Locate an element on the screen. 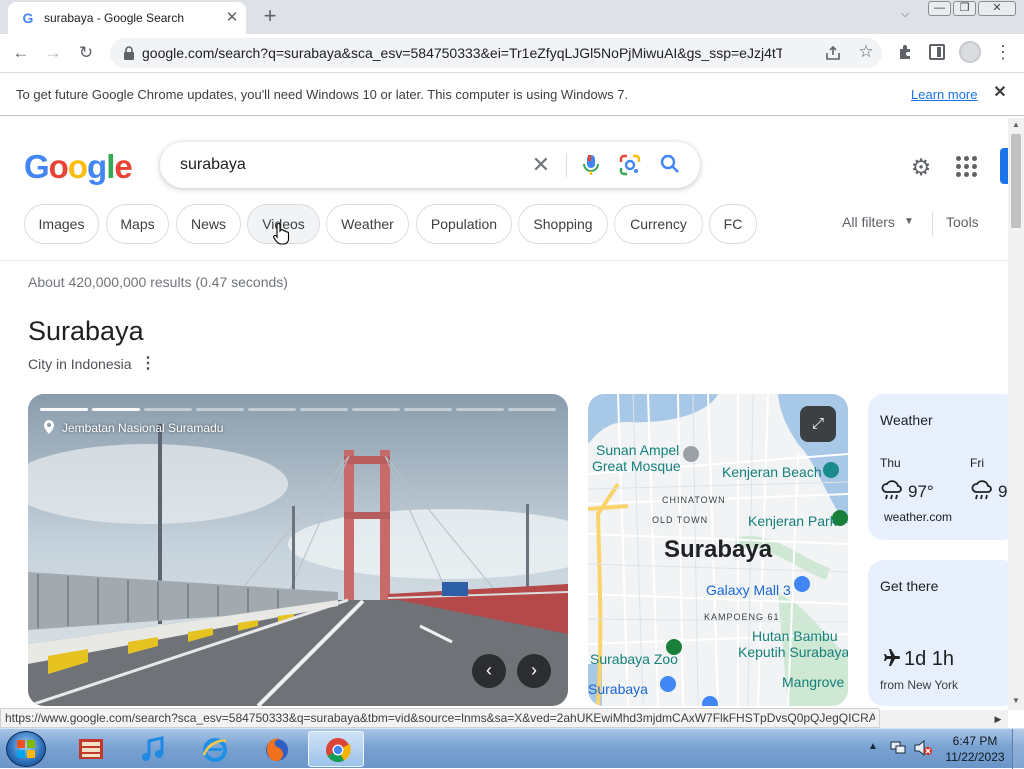  scroll-right-icon: ▶ is located at coordinates (998, 719).